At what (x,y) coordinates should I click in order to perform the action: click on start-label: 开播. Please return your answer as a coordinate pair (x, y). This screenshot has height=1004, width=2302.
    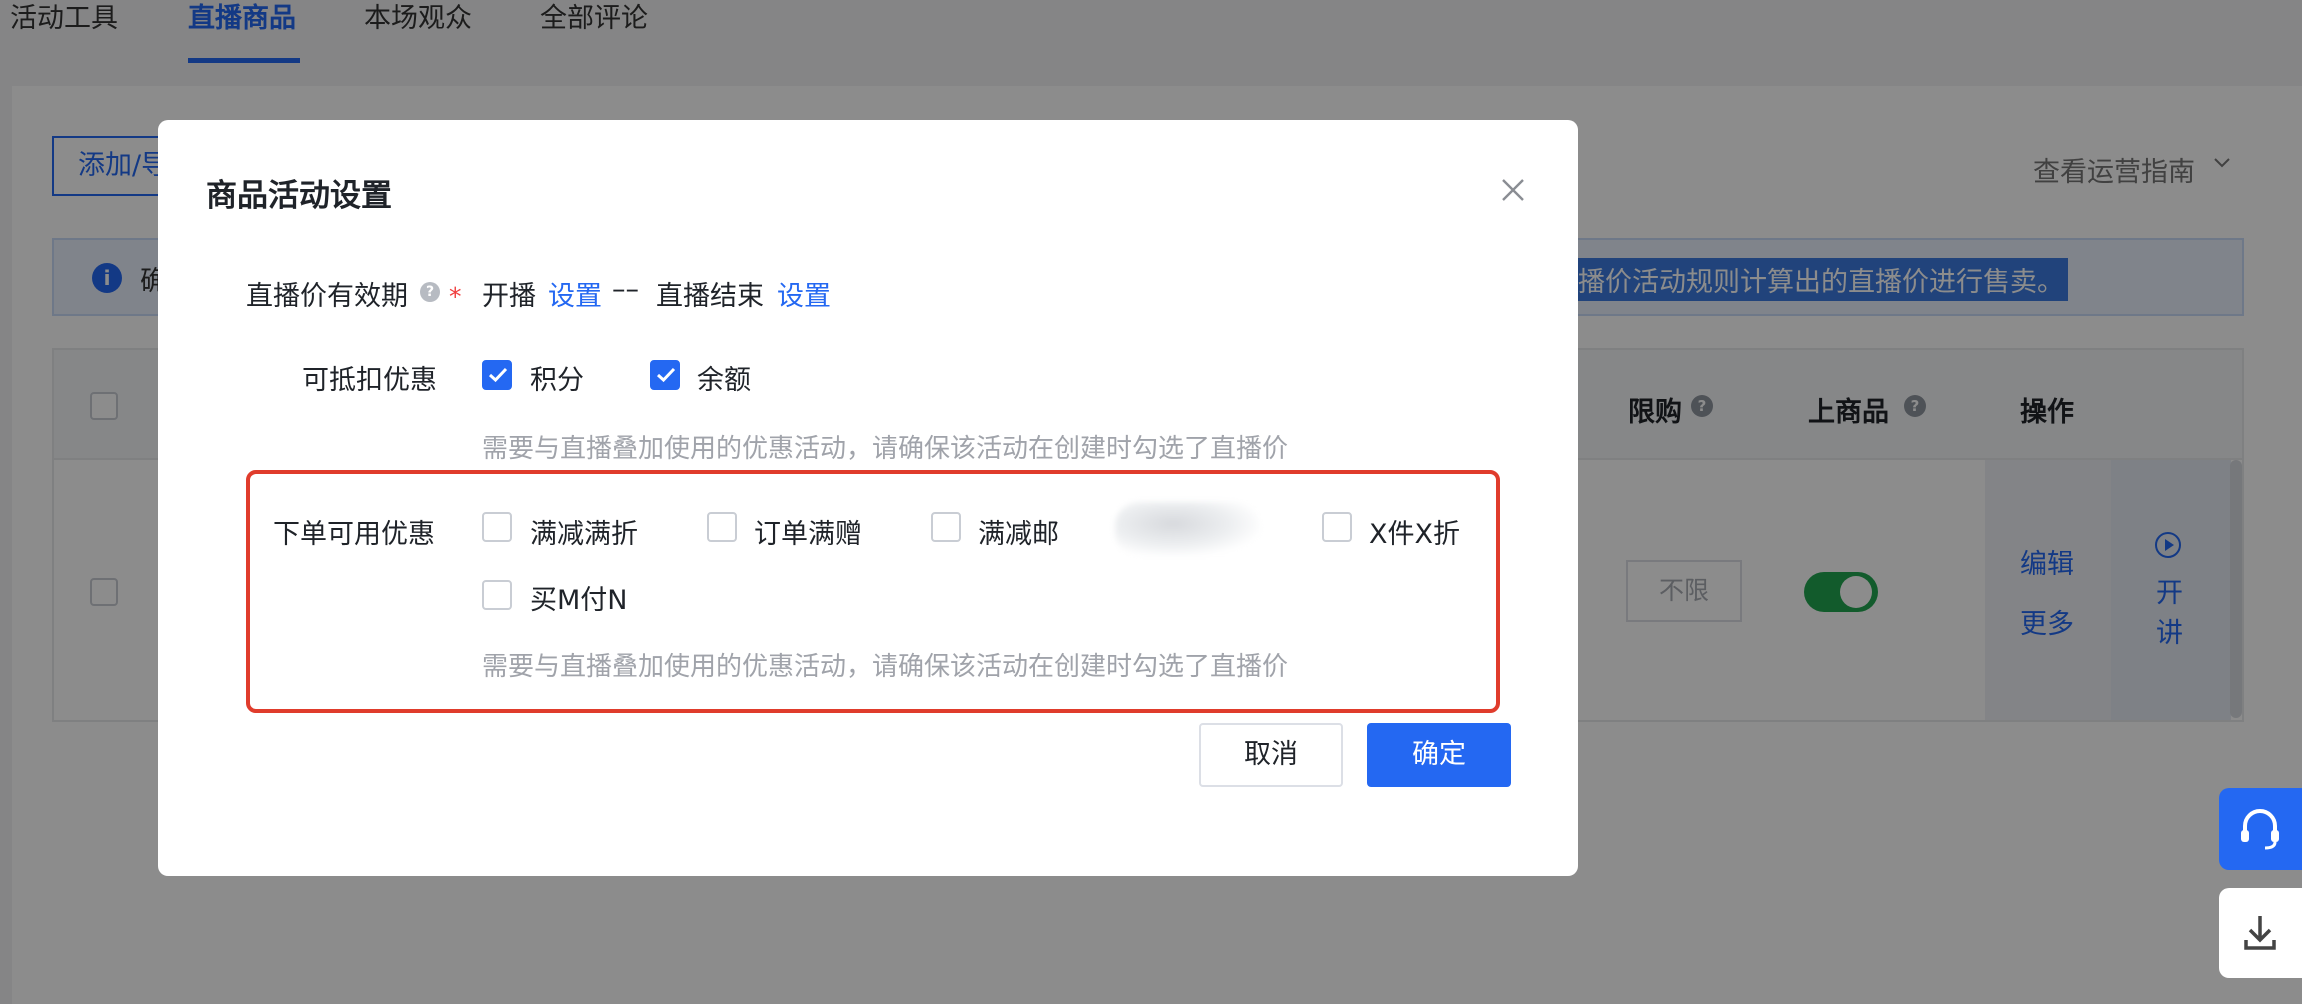
    Looking at the image, I should click on (509, 296).